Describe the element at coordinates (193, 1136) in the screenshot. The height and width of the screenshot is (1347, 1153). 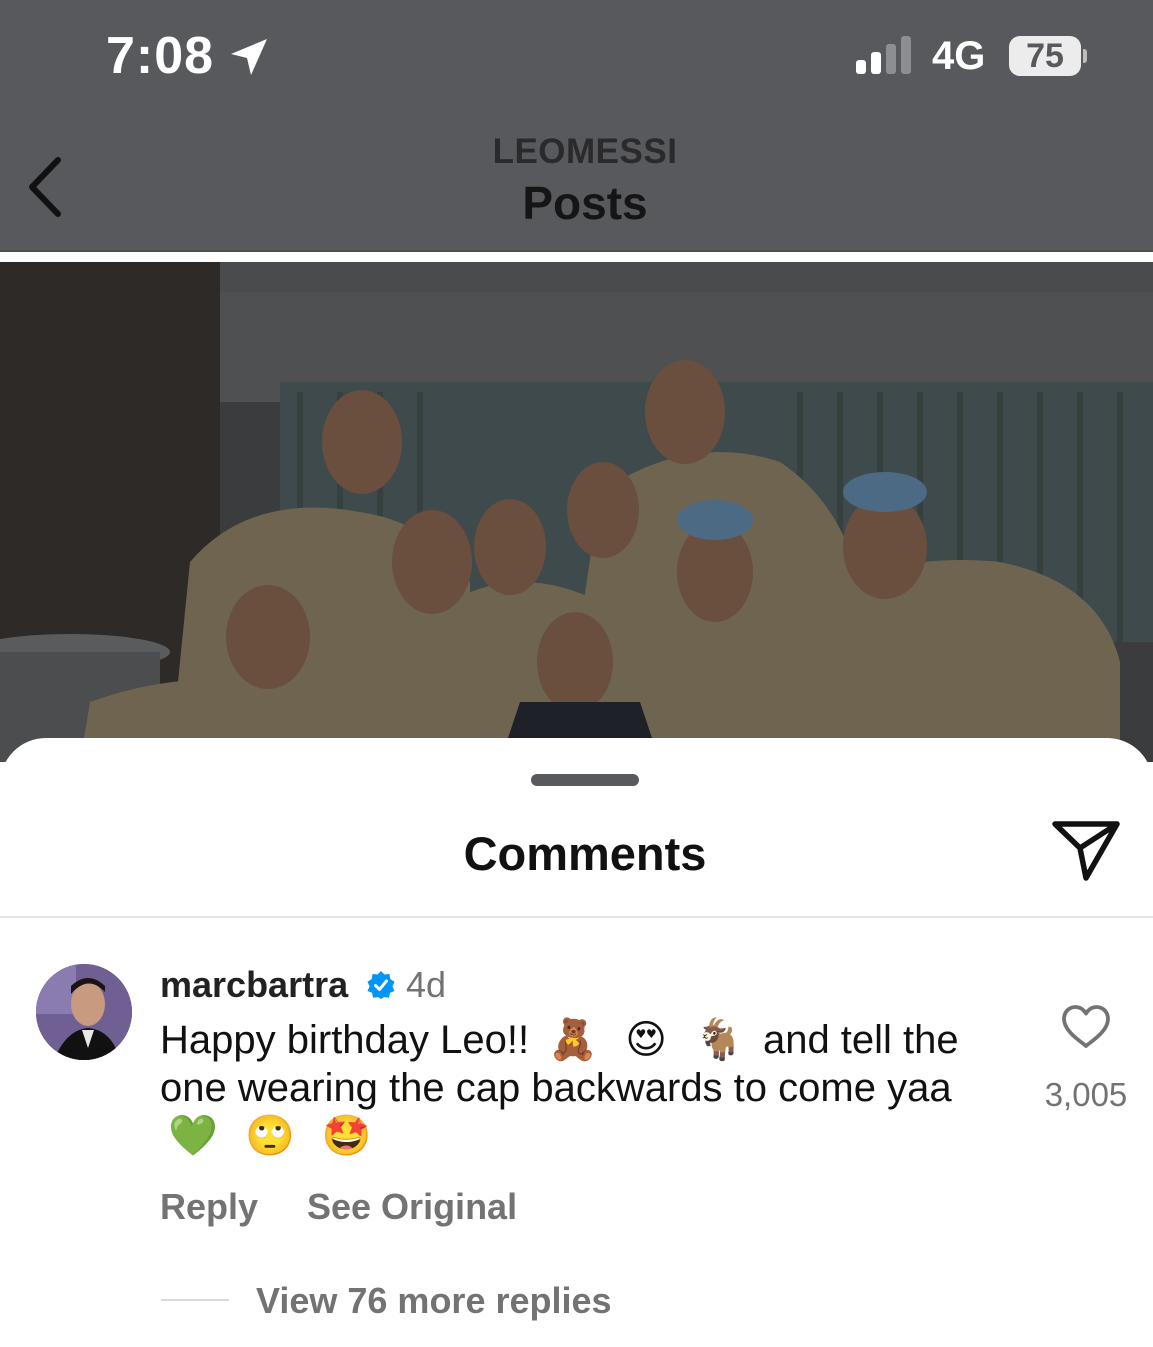
I see `green-heart-emoji: 💚` at that location.